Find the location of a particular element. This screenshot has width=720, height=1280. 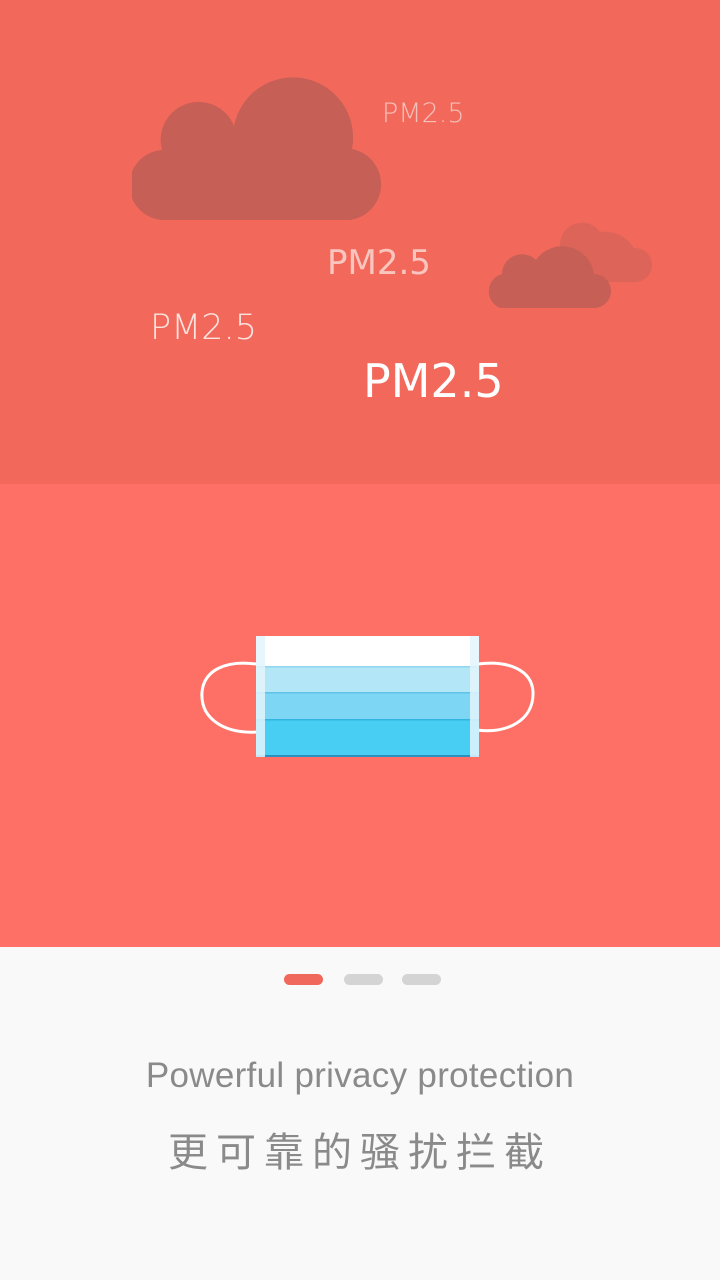

cloud-icon-front is located at coordinates (549, 277).